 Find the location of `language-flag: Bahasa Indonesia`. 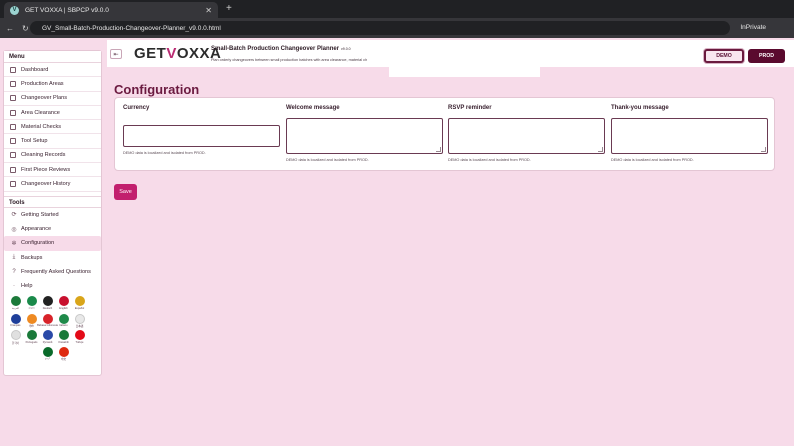

language-flag: Bahasa Indonesia is located at coordinates (47, 321).